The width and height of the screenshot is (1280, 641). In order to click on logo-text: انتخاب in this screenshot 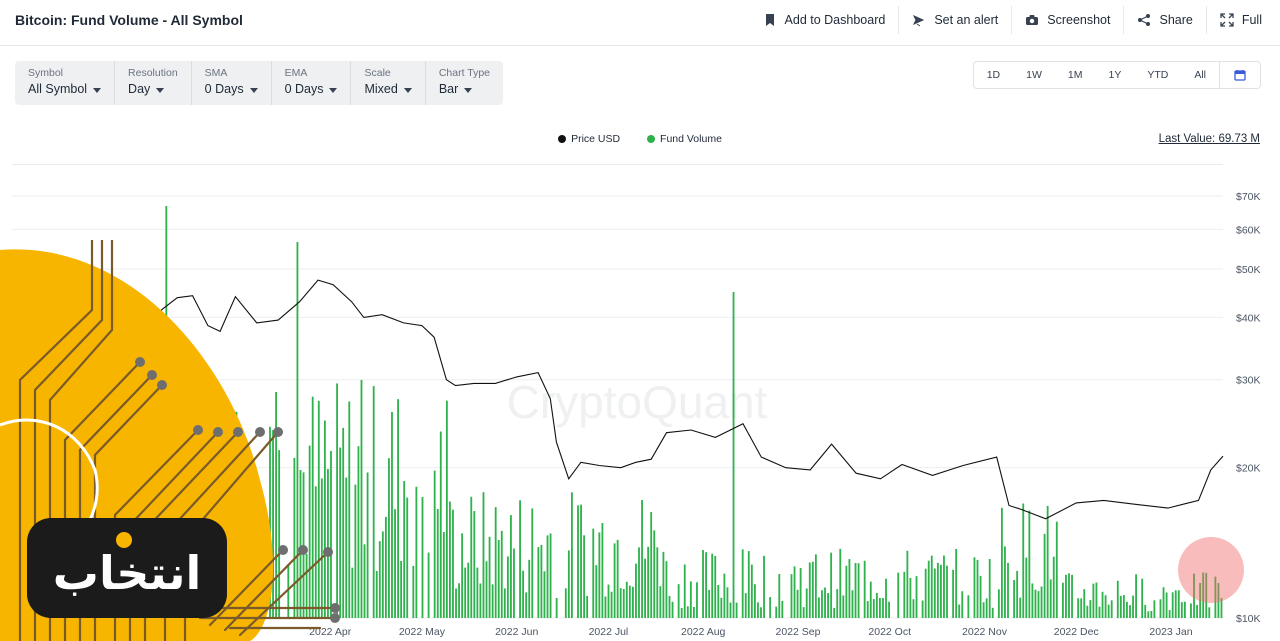, I will do `click(127, 573)`.